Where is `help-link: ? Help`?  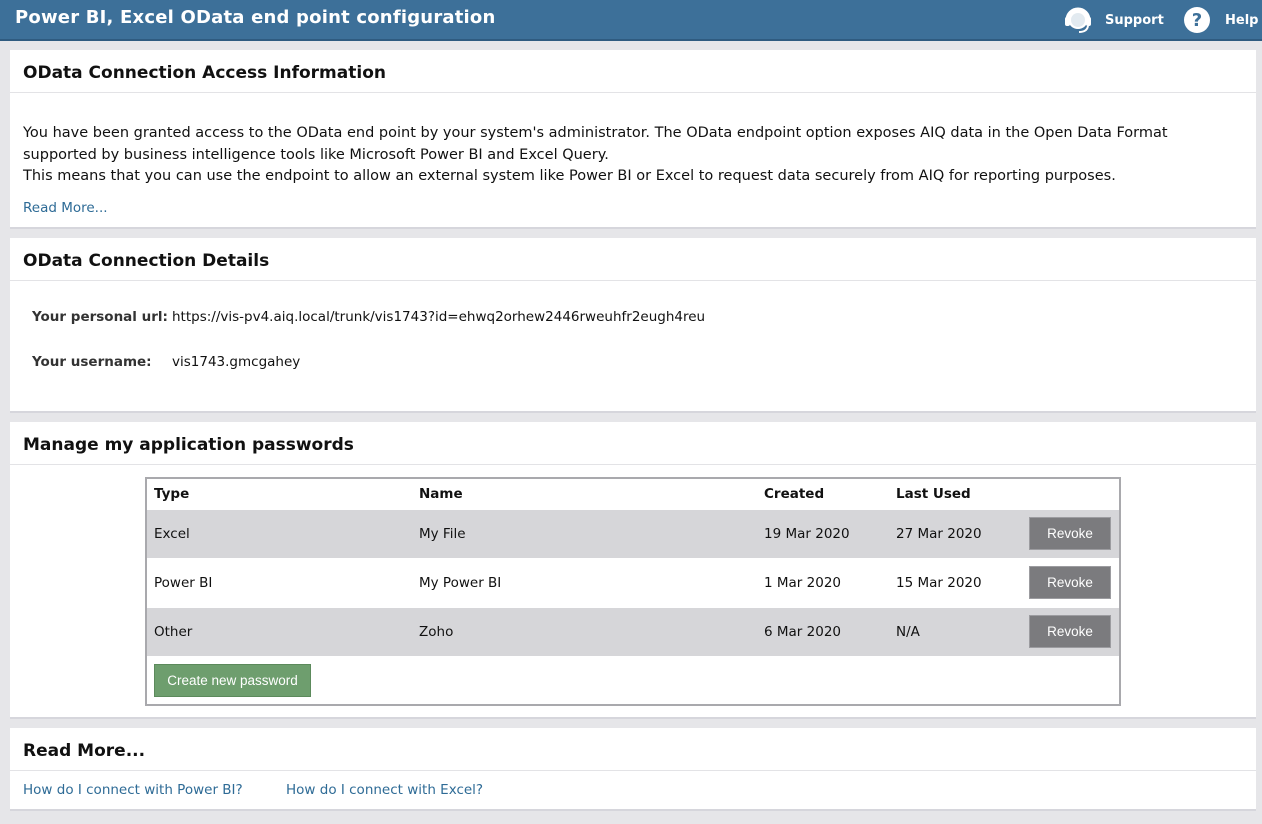
help-link: ? Help is located at coordinates (1220, 20).